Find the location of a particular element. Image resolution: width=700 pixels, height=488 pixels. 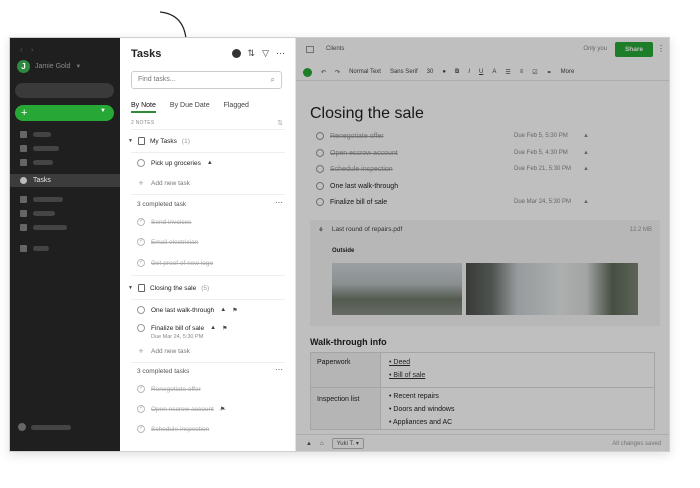

sidebar-item-tasks: Tasks is located at coordinates (65, 180).